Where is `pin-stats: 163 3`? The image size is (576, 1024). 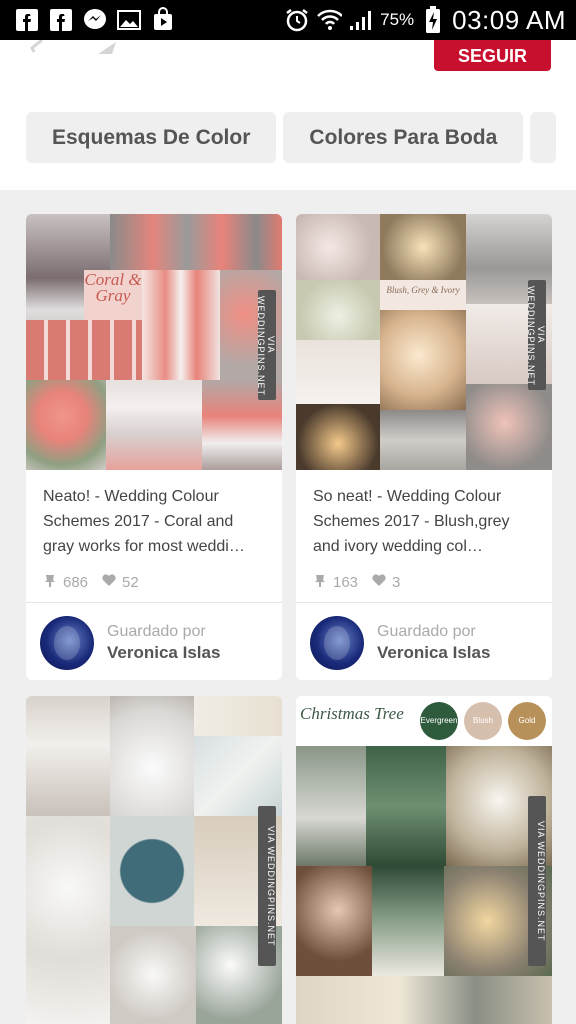 pin-stats: 163 3 is located at coordinates (424, 582).